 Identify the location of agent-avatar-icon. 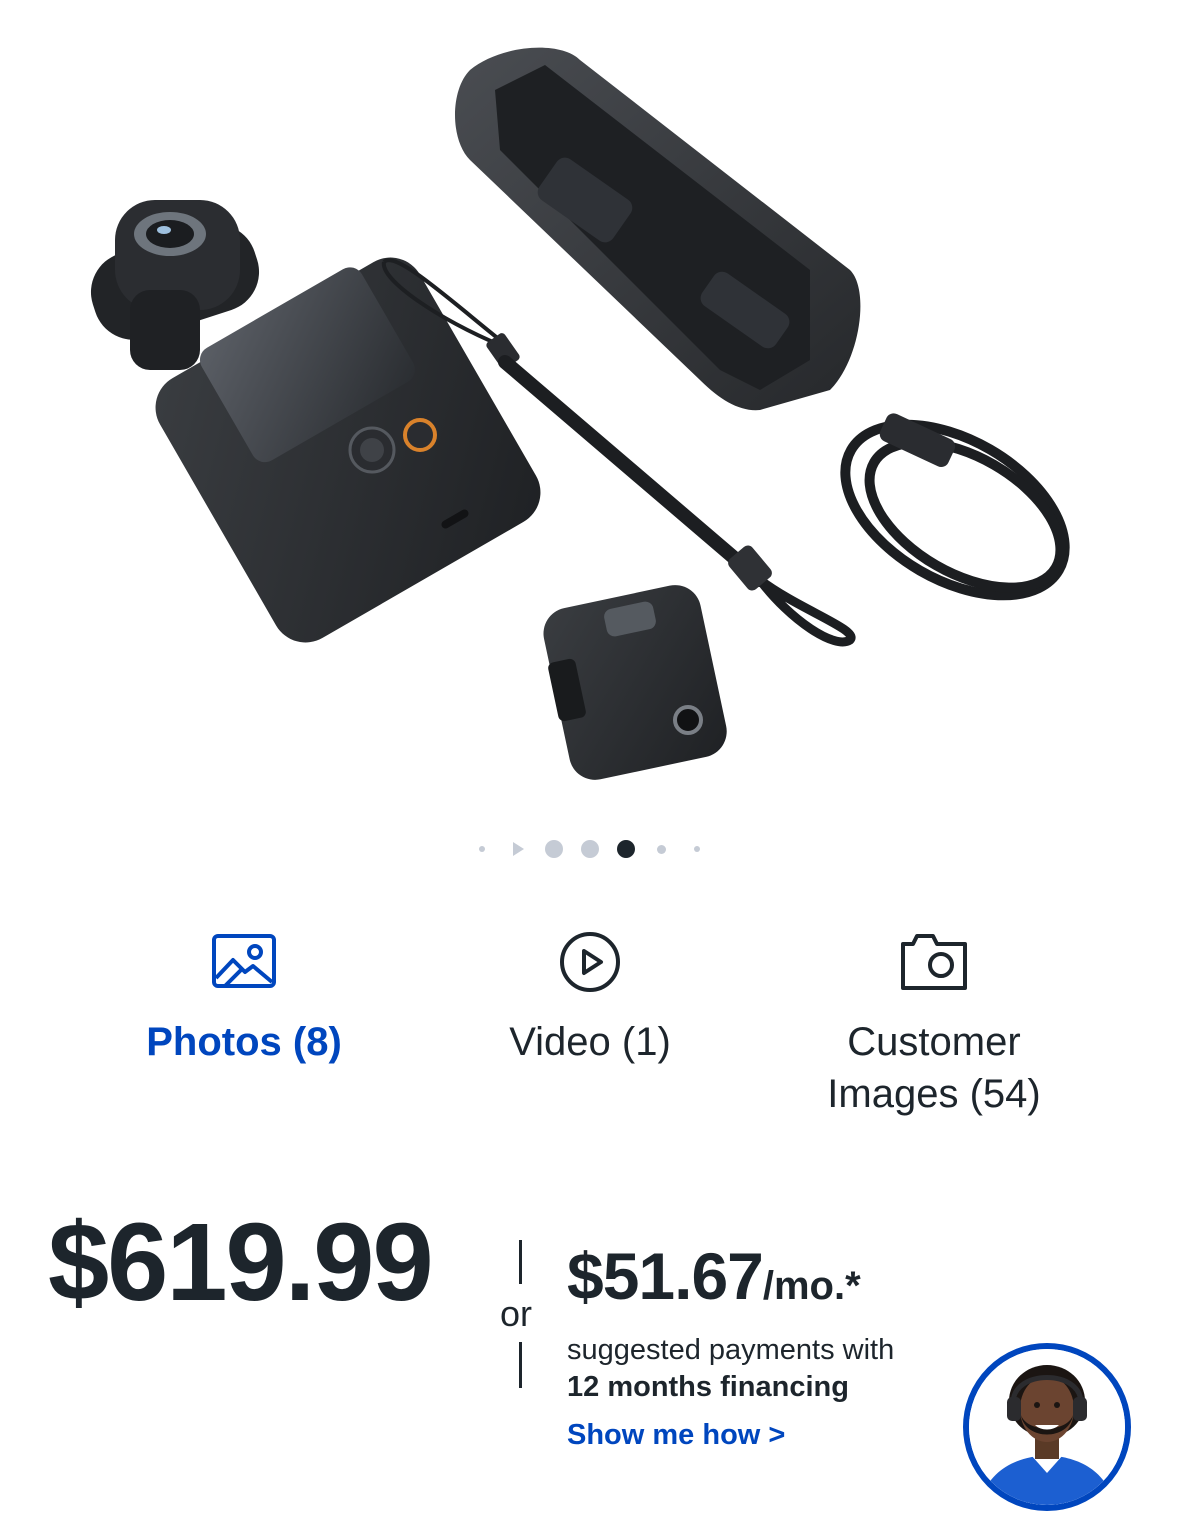
(1047, 1427).